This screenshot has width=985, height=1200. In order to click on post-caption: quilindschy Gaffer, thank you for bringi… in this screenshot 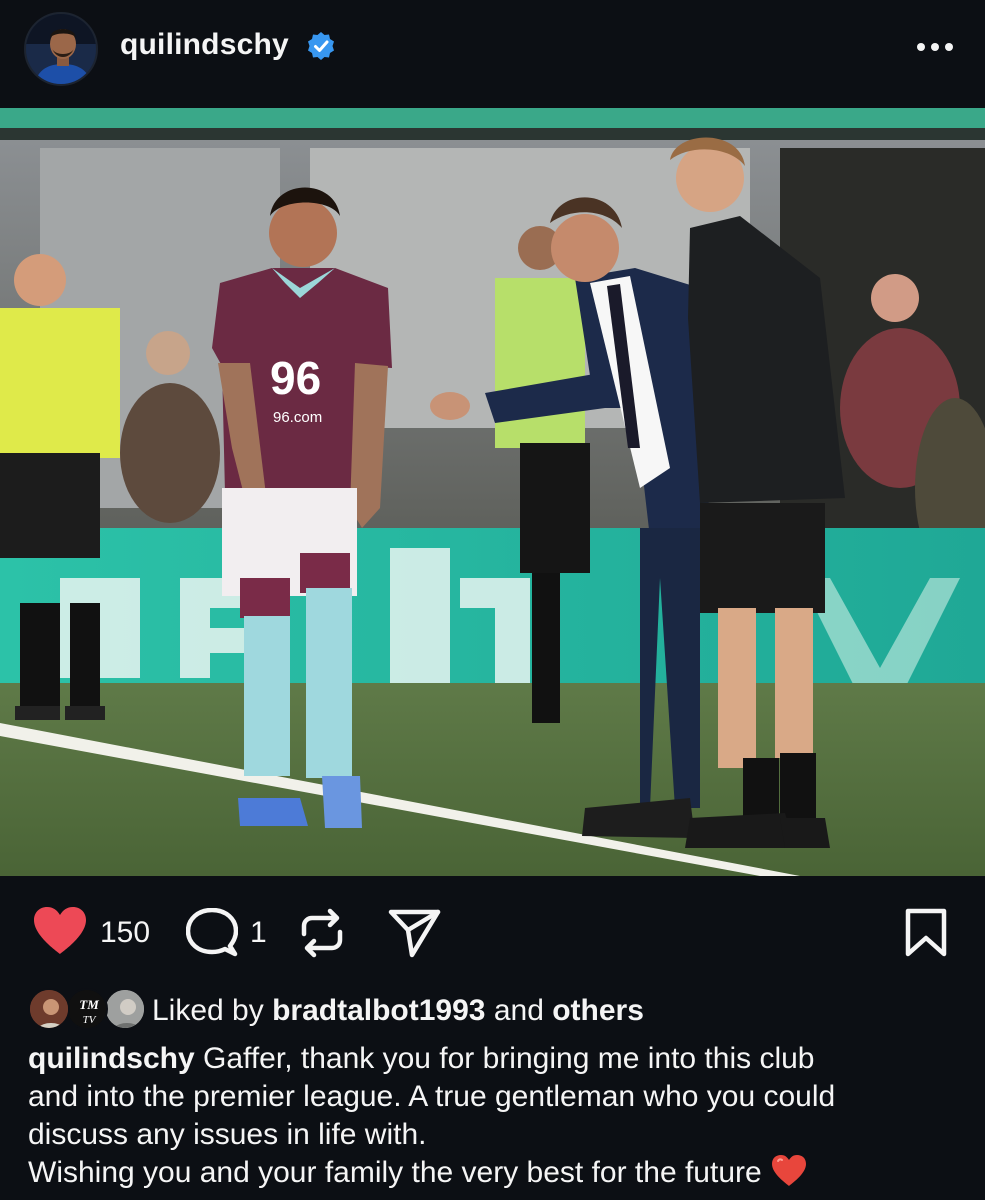, I will do `click(495, 1116)`.